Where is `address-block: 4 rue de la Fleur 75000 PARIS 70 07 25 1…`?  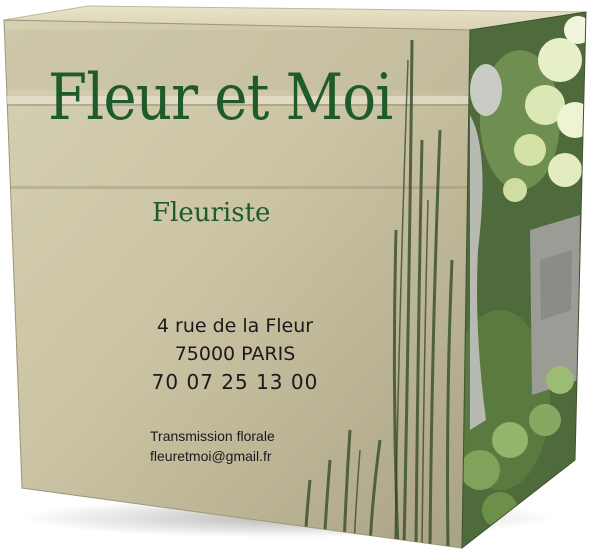
address-block: 4 rue de la Fleur 75000 PARIS 70 07 25 1… is located at coordinates (235, 354).